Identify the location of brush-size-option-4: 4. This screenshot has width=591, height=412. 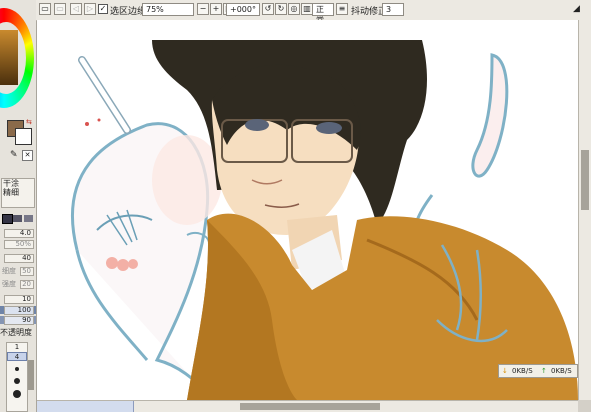
(17, 356).